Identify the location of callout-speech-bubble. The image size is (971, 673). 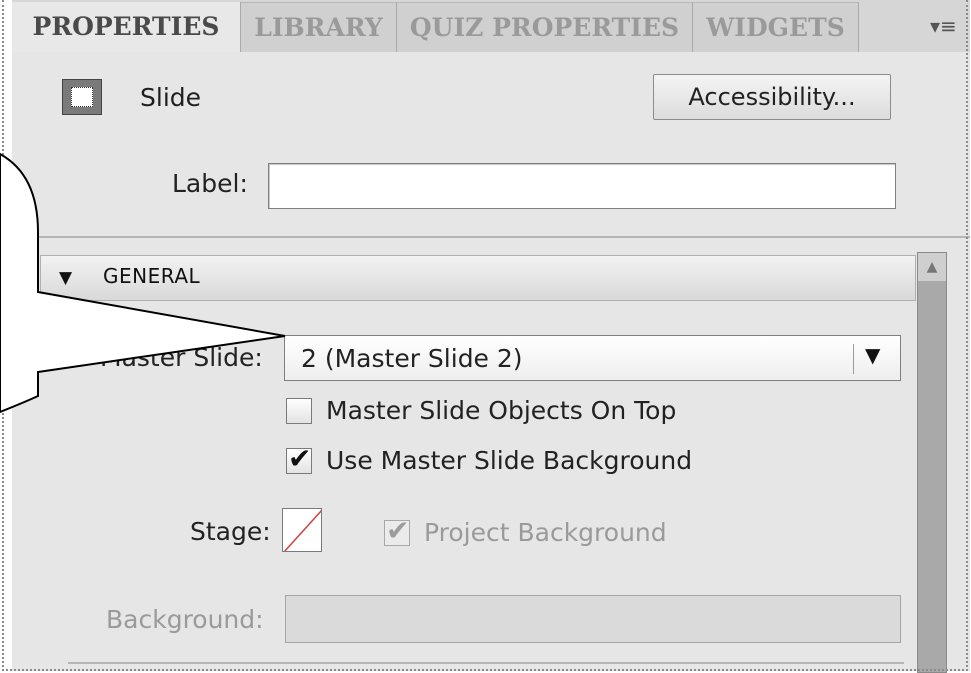
(143, 283).